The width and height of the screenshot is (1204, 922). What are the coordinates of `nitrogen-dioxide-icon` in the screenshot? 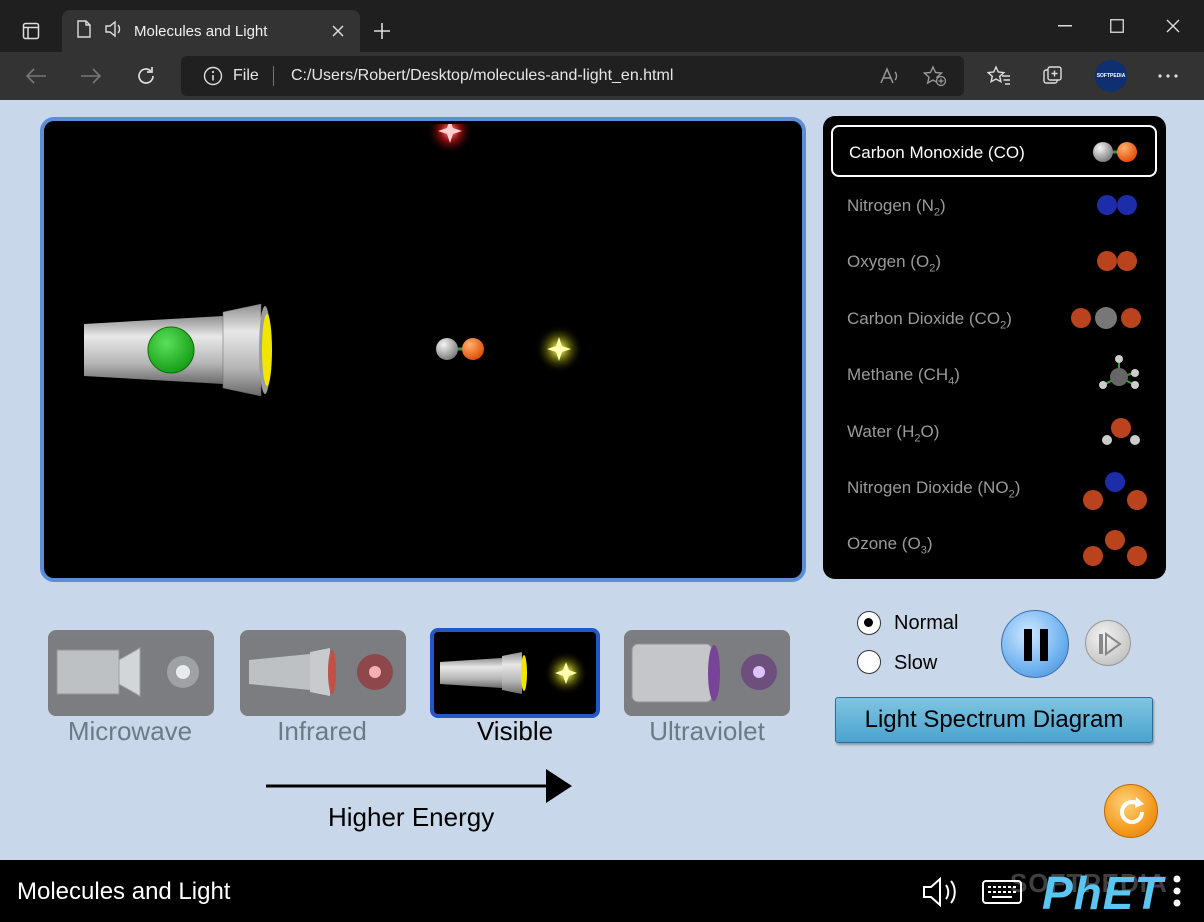 It's located at (1115, 491).